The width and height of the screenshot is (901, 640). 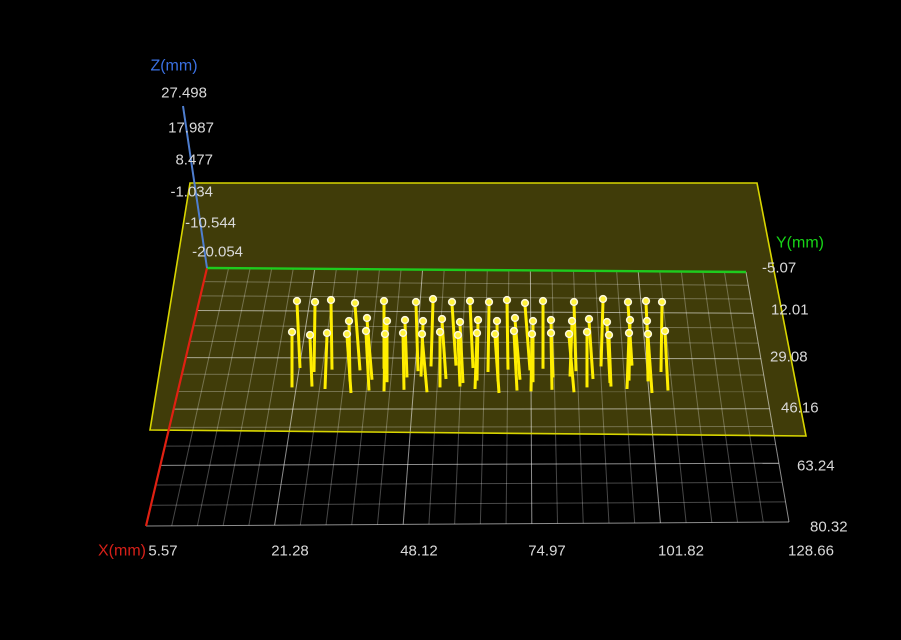 I want to click on x-tick-label: 48.12, so click(x=419, y=551).